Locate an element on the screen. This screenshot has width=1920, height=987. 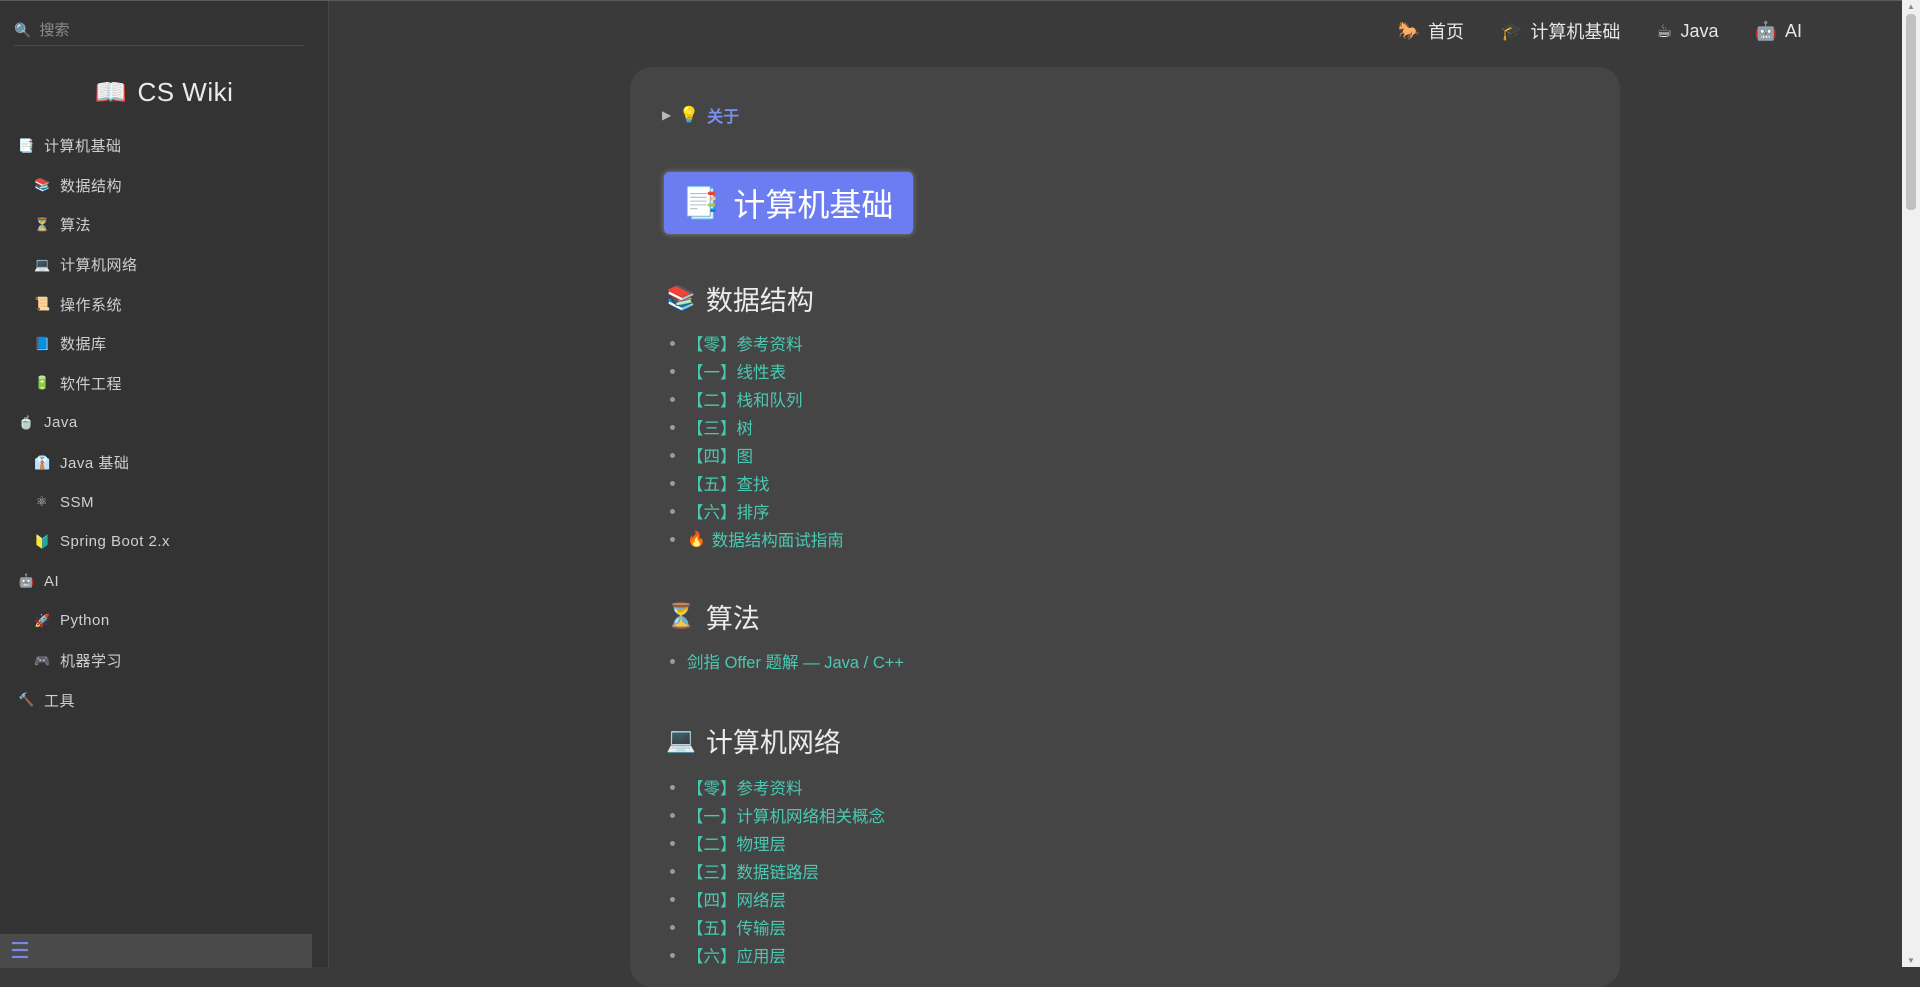
sidebar-item-label: Java is located at coordinates (61, 423).